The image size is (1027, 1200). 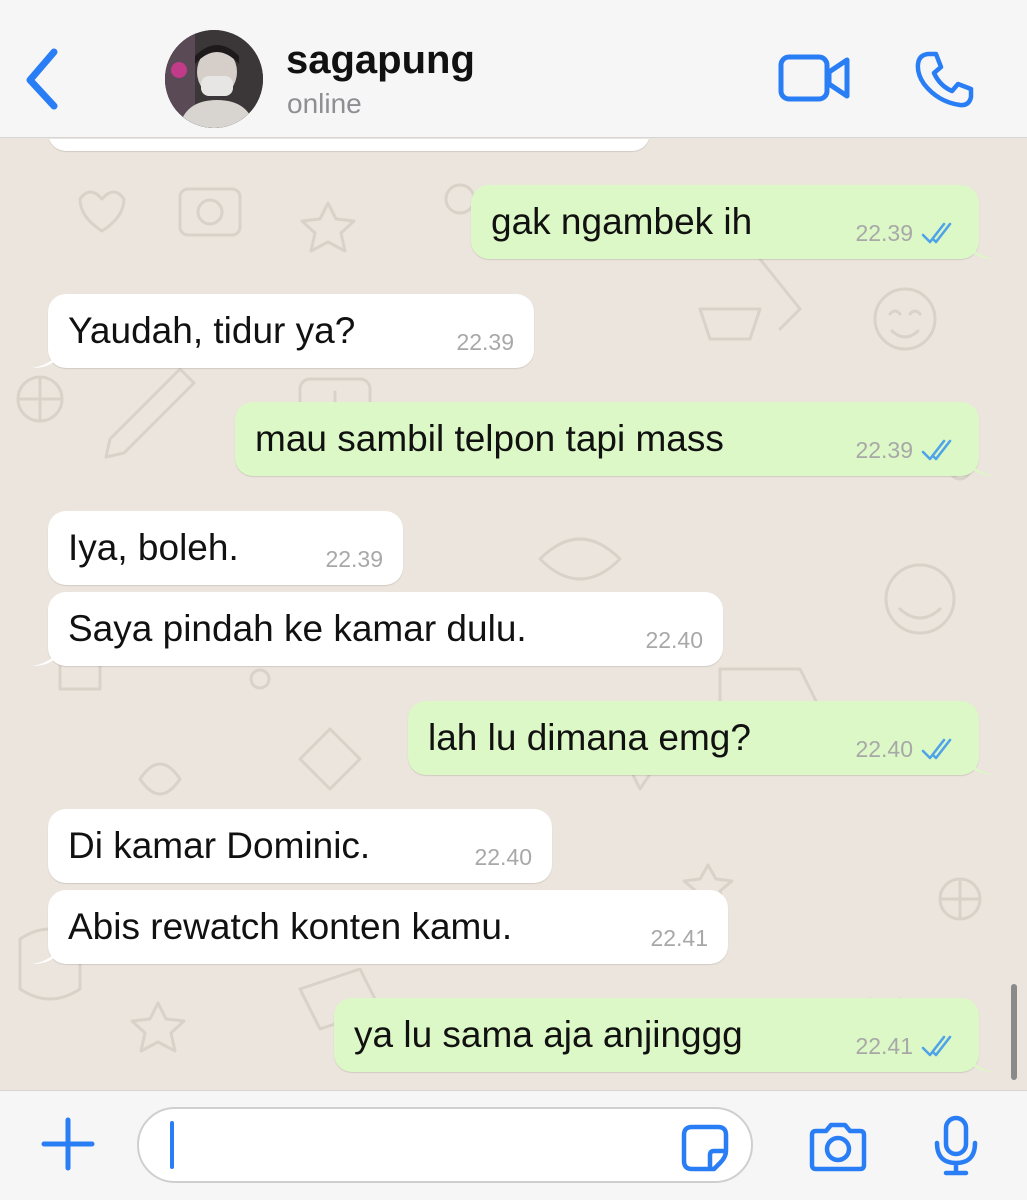 I want to click on message-bubble-outgoing: gak ngambek ih 22.39, so click(x=733, y=222).